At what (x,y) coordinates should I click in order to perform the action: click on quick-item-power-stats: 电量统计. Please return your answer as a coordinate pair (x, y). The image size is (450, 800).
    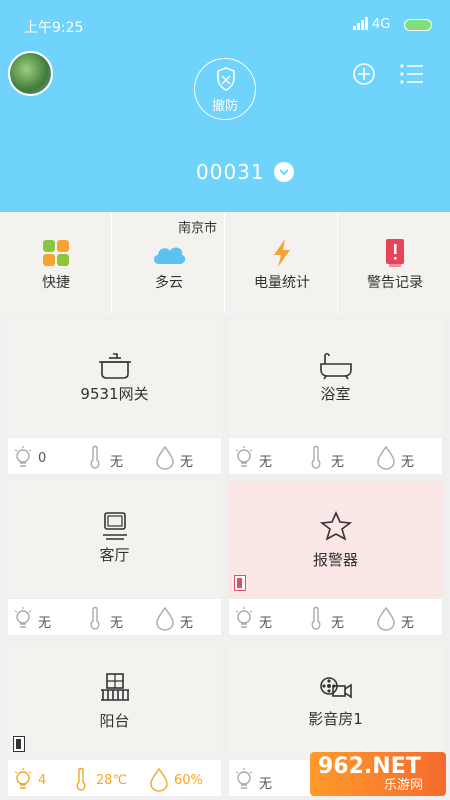
    Looking at the image, I should click on (282, 263).